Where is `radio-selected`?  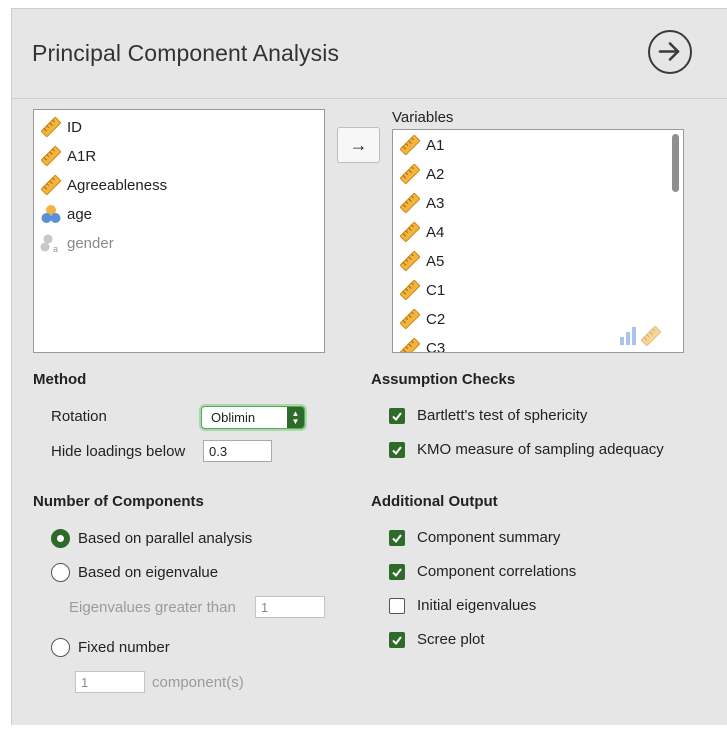
radio-selected is located at coordinates (60, 538).